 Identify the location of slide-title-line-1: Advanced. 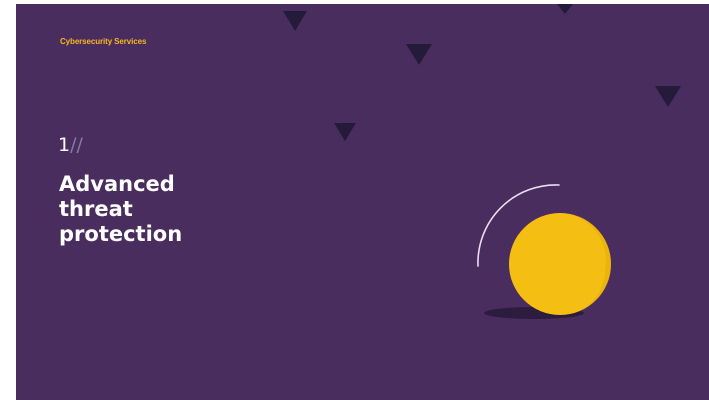
(117, 184).